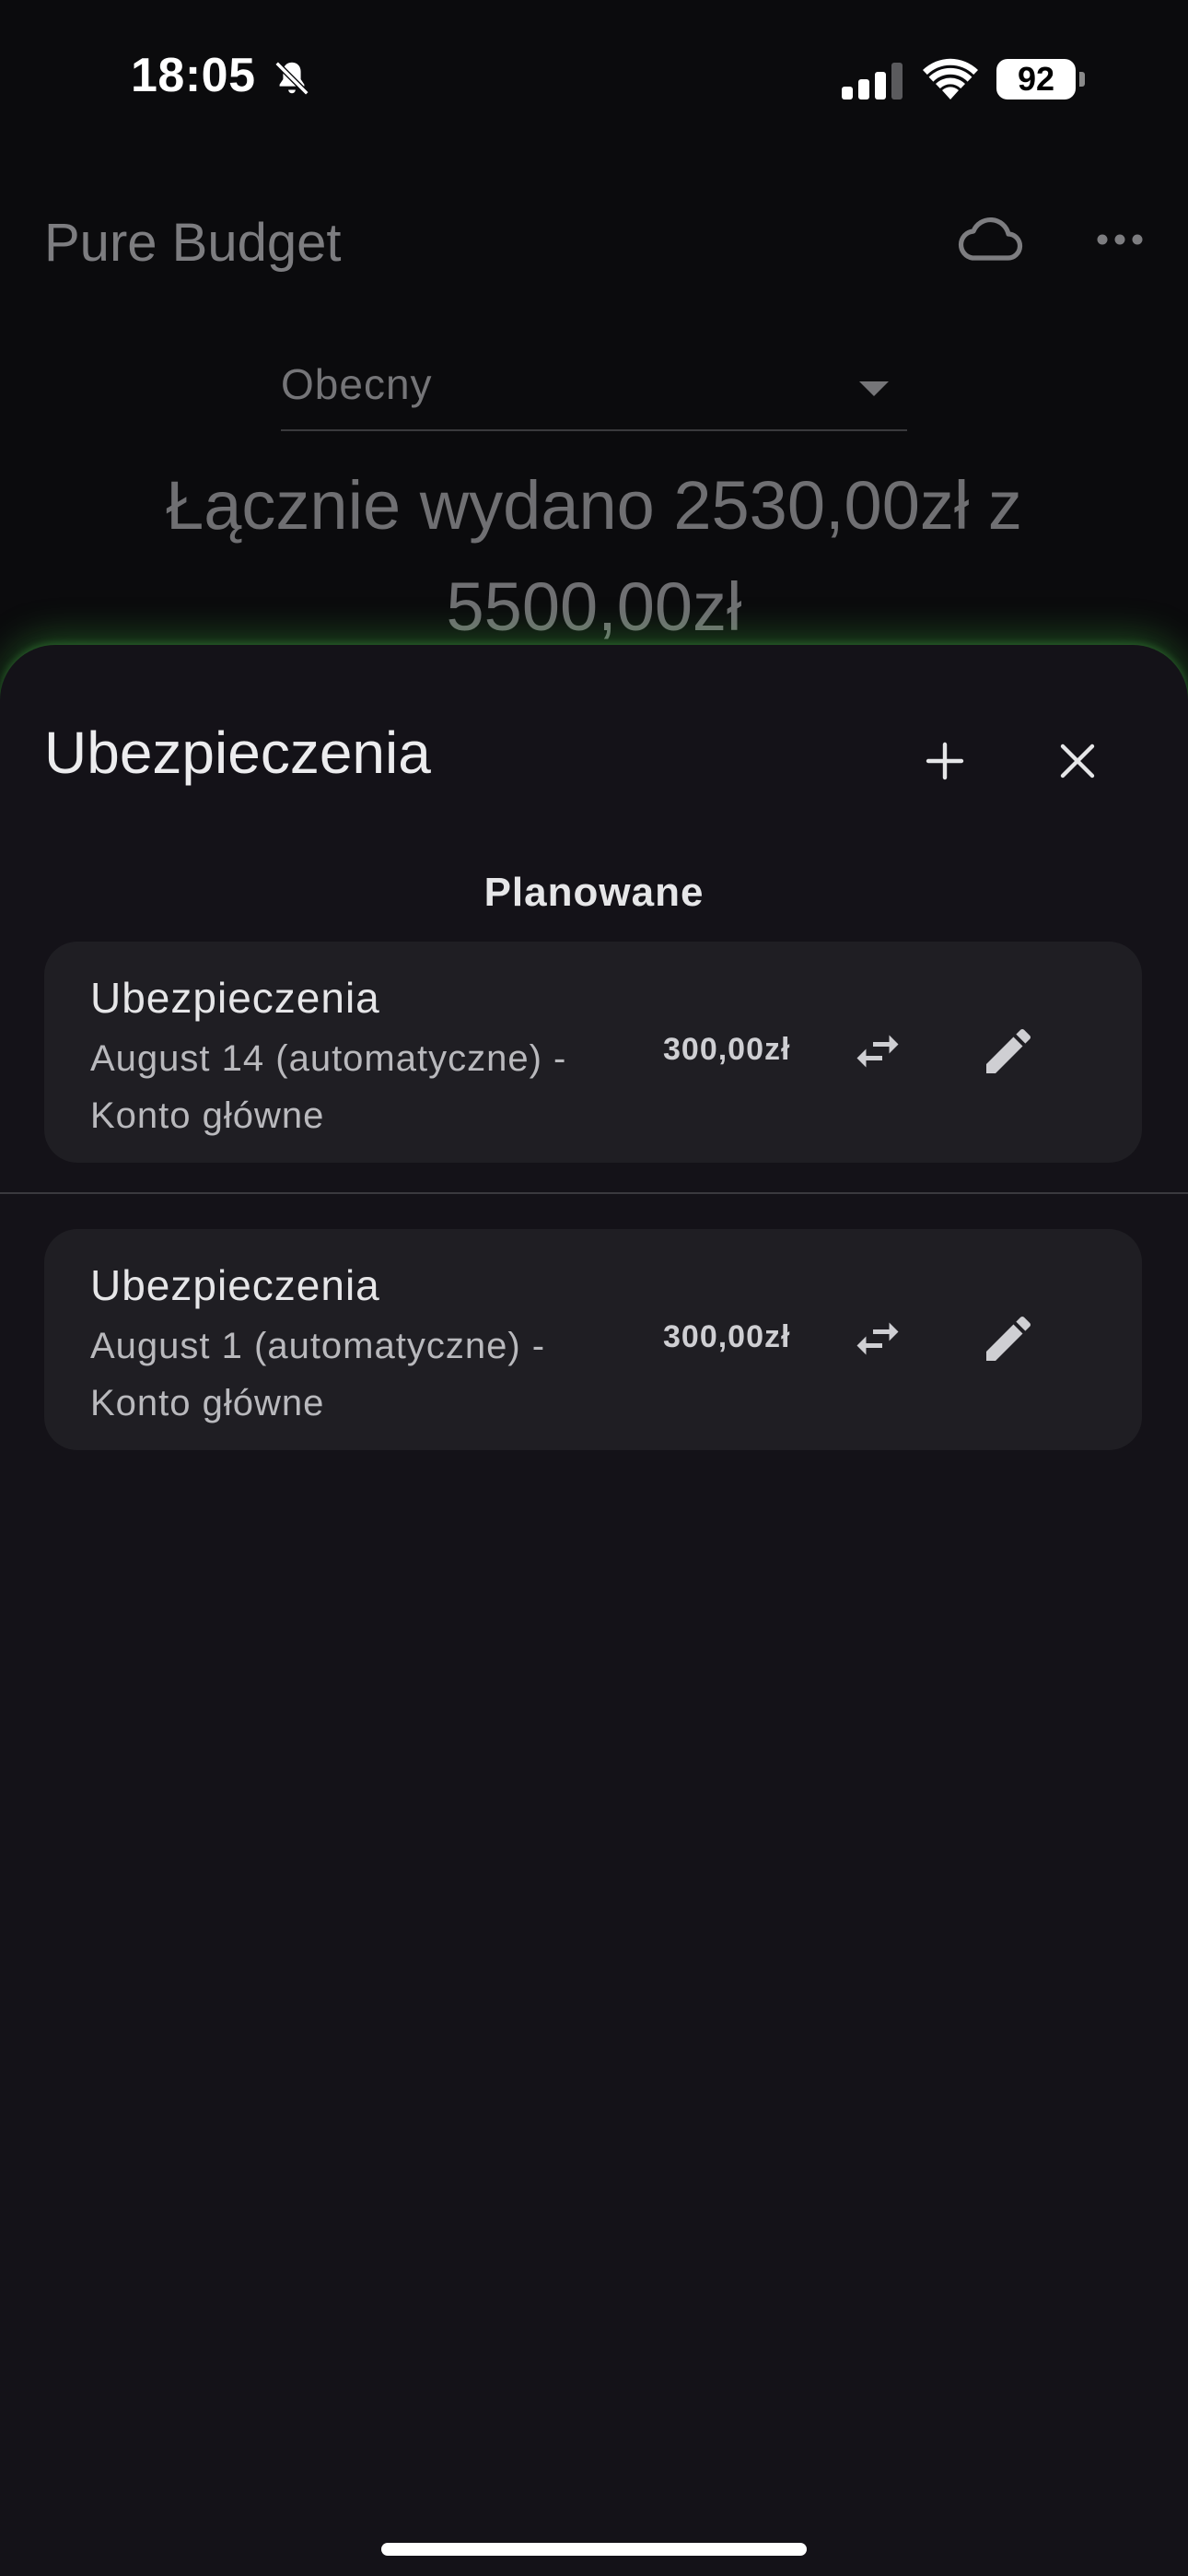 The height and width of the screenshot is (2576, 1188). I want to click on bell-slash-icon, so click(291, 78).